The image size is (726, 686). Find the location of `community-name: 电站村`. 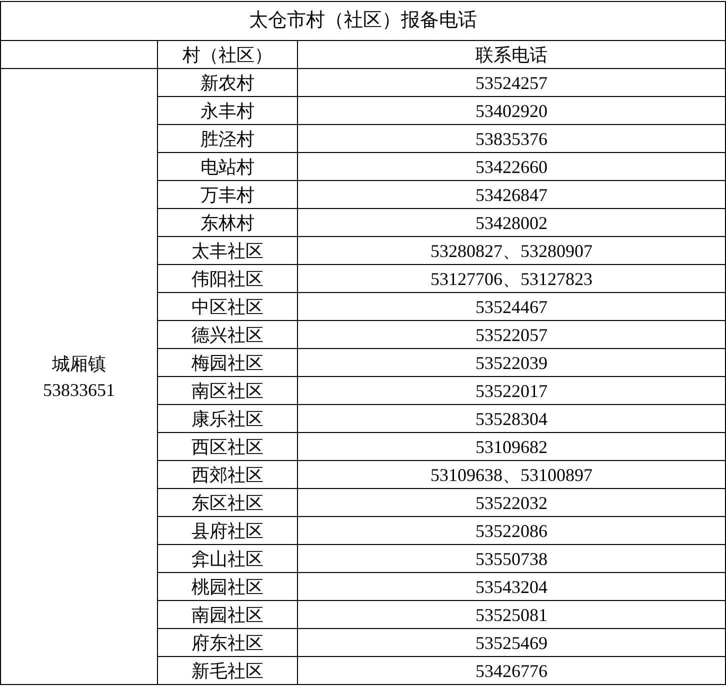

community-name: 电站村 is located at coordinates (227, 167).